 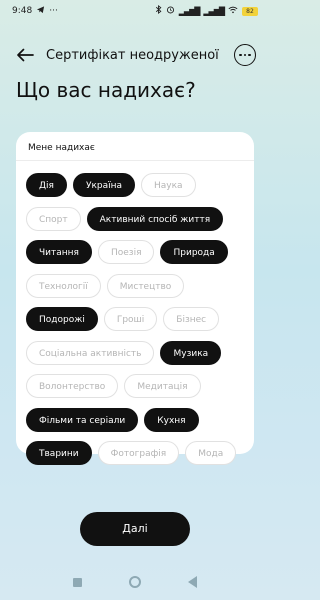 What do you see at coordinates (62, 319) in the screenshot?
I see `interest-chip: Подорожі` at bounding box center [62, 319].